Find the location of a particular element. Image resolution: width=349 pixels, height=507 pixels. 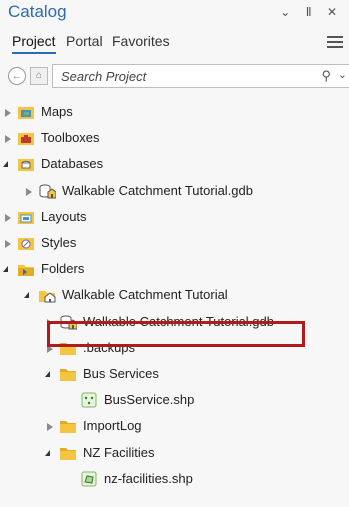

tree-item: BusService.shp is located at coordinates (165, 401).